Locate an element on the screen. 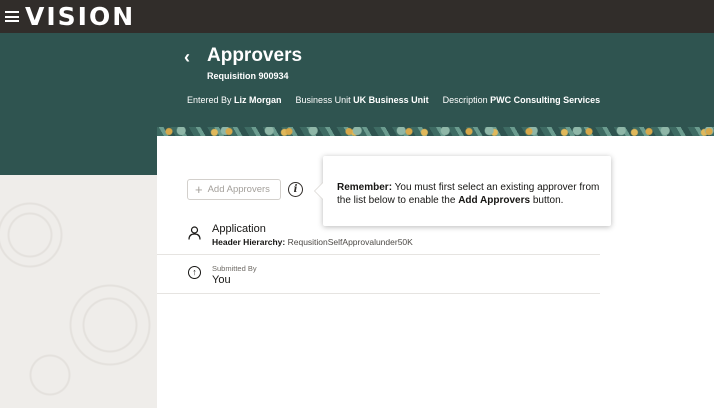 The width and height of the screenshot is (714, 408). add-approvers-label: Add Approvers is located at coordinates (238, 189).